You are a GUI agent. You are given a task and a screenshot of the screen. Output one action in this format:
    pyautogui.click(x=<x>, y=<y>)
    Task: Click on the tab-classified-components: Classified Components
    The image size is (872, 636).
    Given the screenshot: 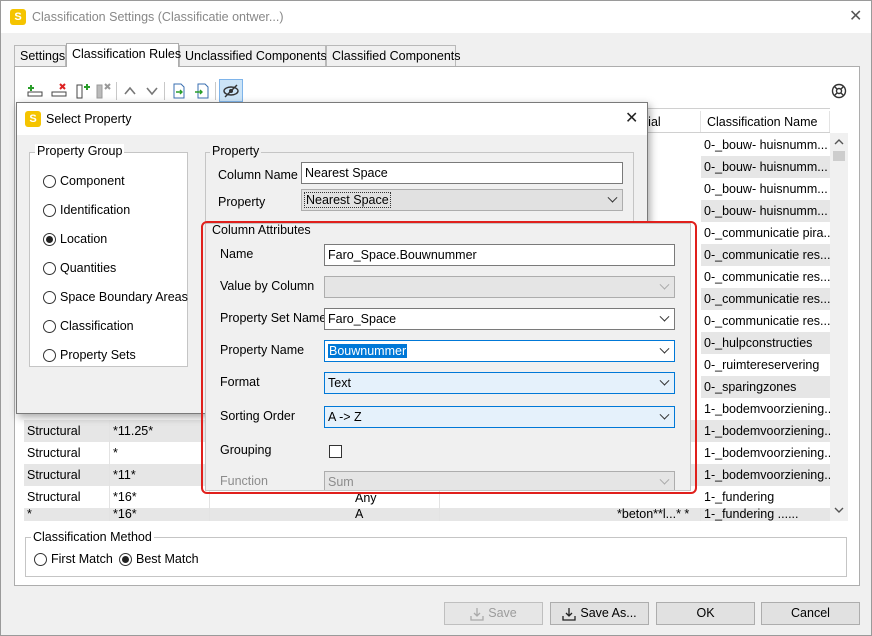 What is the action you would take?
    pyautogui.click(x=393, y=55)
    